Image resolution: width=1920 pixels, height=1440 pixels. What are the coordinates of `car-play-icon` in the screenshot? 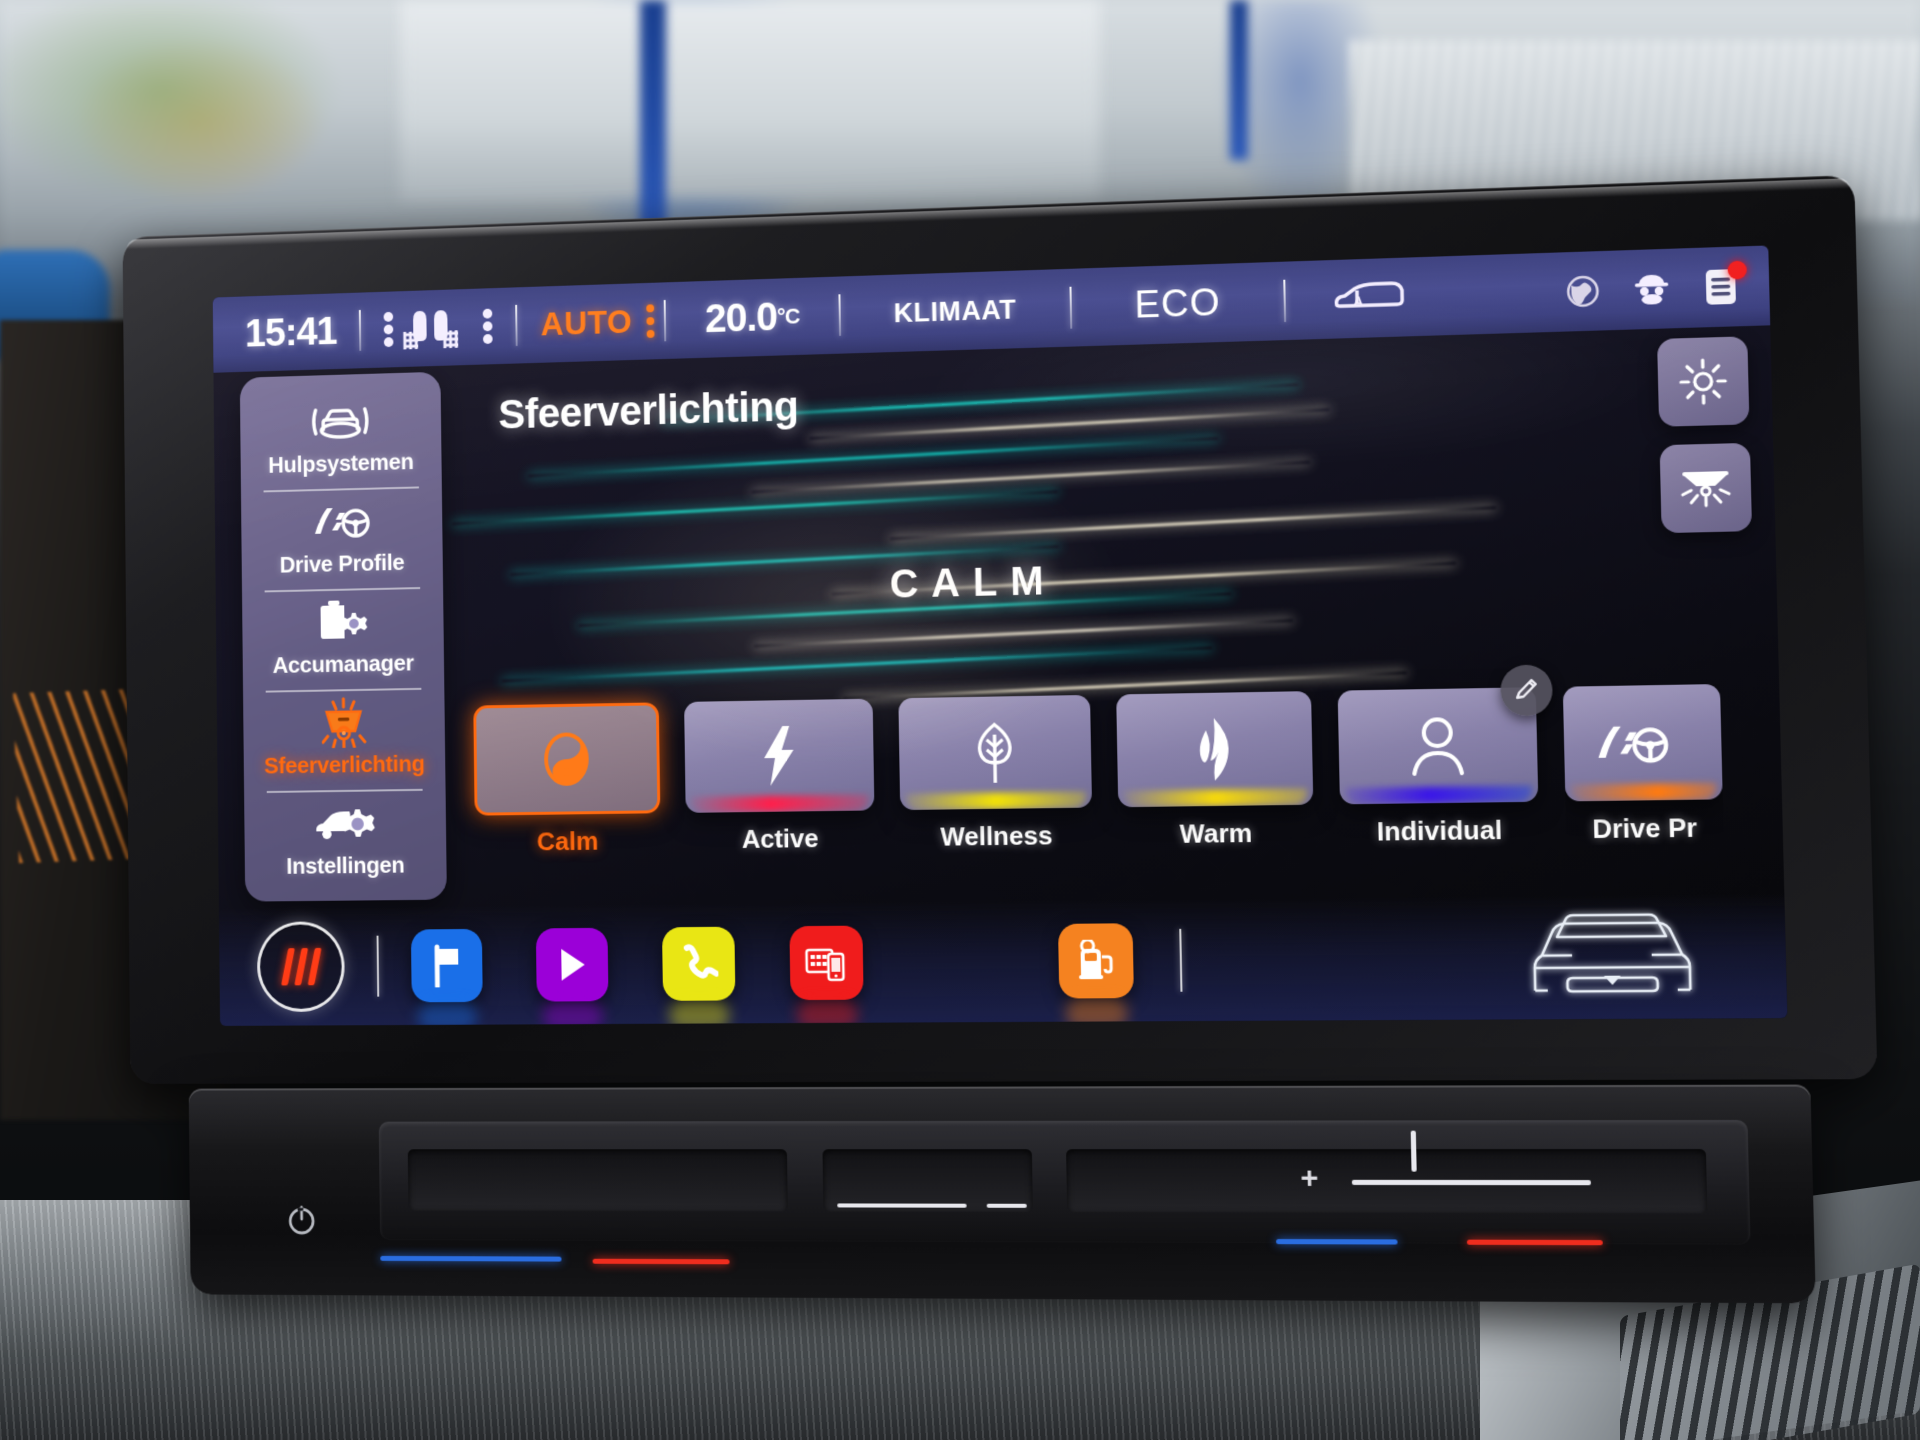 It's located at (826, 963).